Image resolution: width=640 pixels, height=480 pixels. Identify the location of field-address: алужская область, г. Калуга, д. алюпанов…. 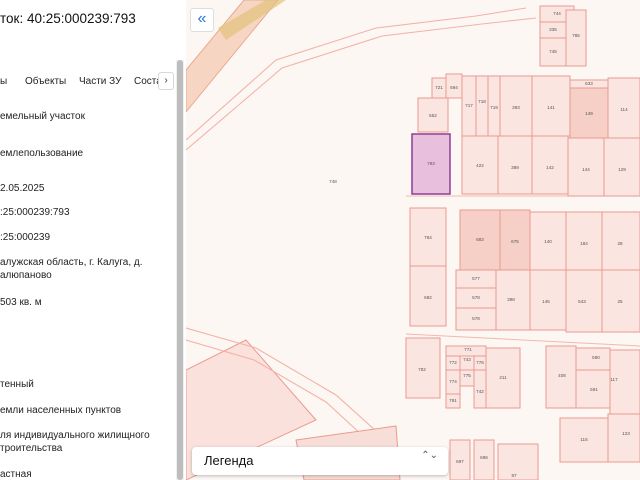
(71, 269).